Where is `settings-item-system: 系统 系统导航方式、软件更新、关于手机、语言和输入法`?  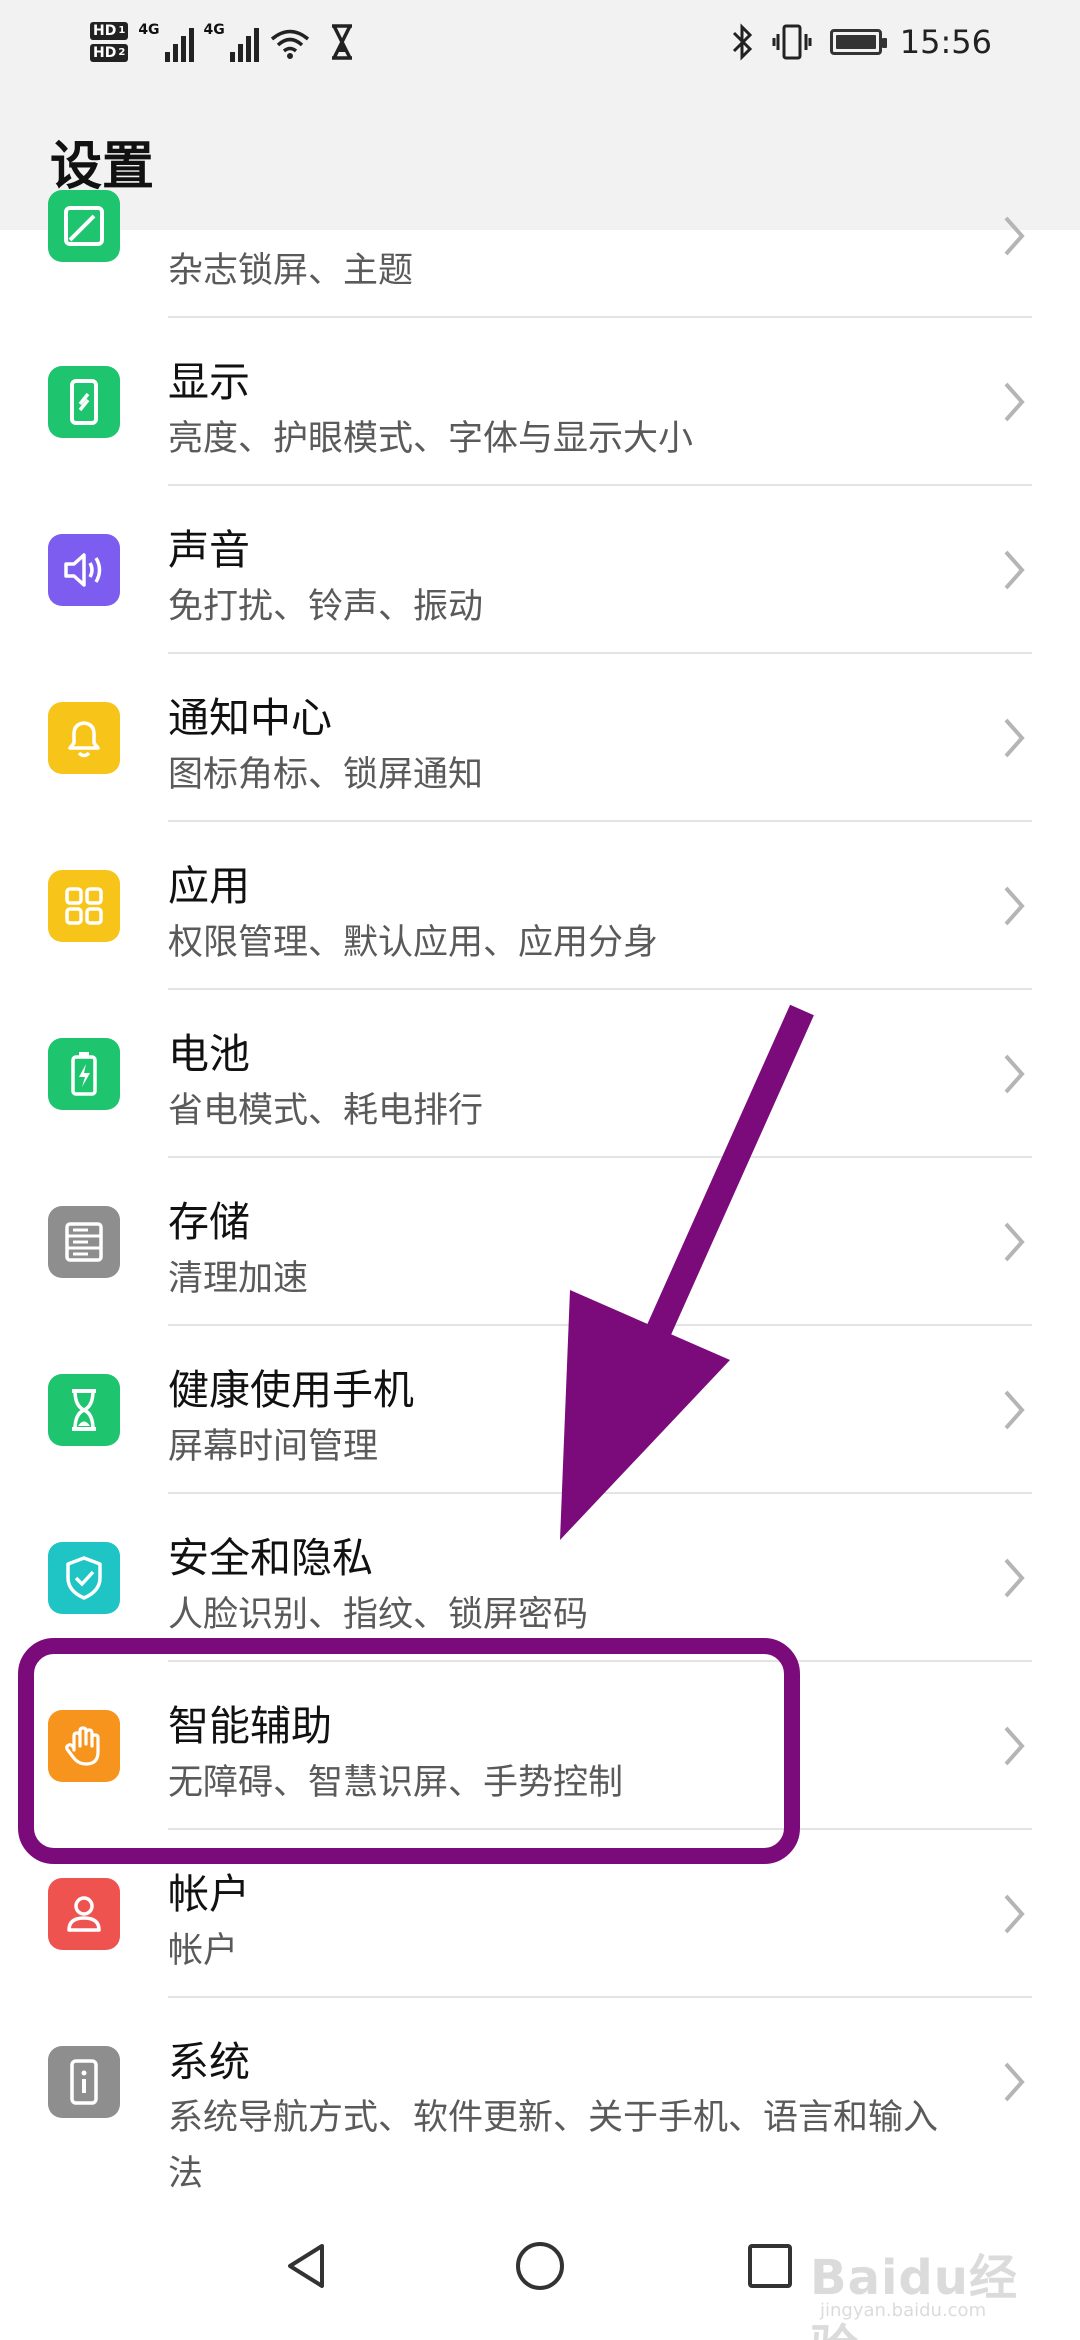
settings-item-system: 系统 系统导航方式、软件更新、关于手机、语言和输入法 is located at coordinates (540, 2107).